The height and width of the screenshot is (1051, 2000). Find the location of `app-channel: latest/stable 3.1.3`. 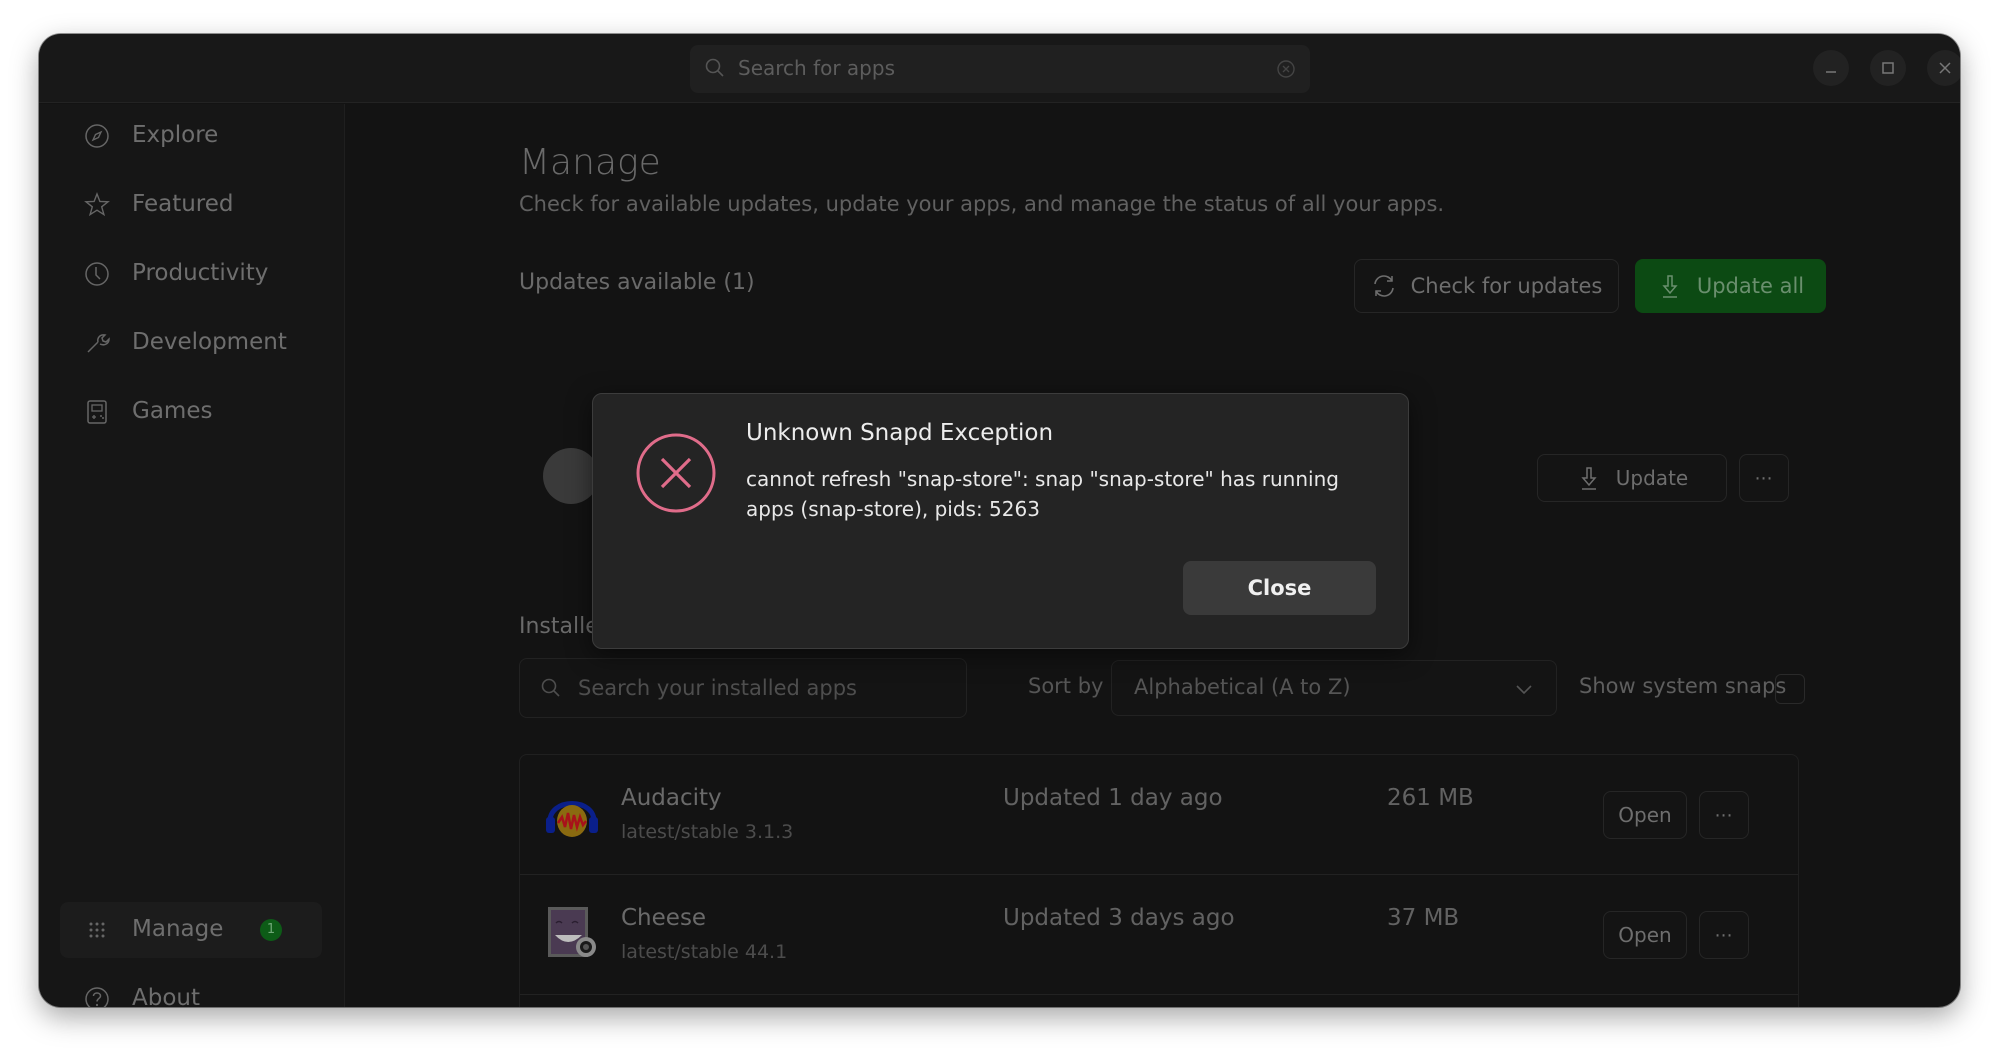

app-channel: latest/stable 3.1.3 is located at coordinates (707, 832).